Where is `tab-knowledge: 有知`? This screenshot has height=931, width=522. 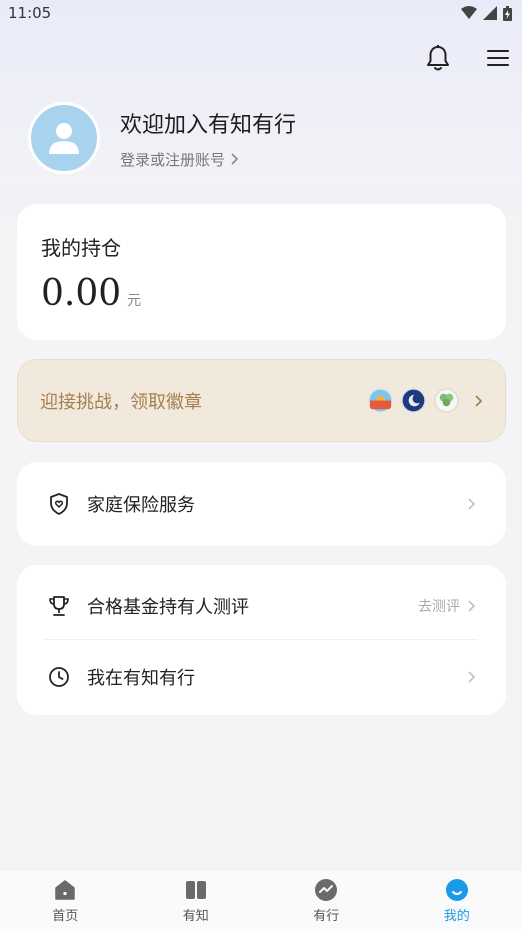 tab-knowledge: 有知 is located at coordinates (196, 901).